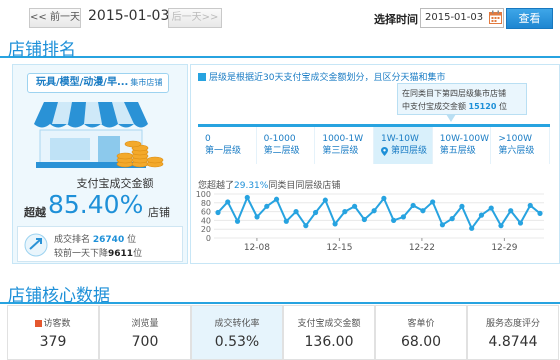  What do you see at coordinates (286, 145) in the screenshot?
I see `tier-2: 0-1000 第二层级` at bounding box center [286, 145].